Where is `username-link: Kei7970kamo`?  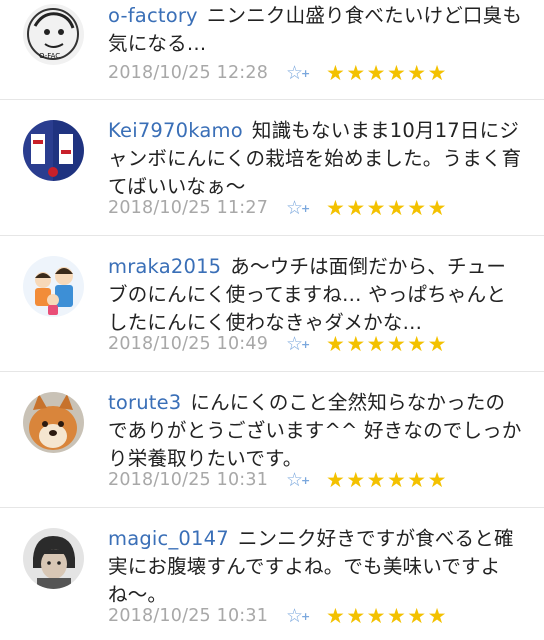
username-link: Kei7970kamo is located at coordinates (175, 130).